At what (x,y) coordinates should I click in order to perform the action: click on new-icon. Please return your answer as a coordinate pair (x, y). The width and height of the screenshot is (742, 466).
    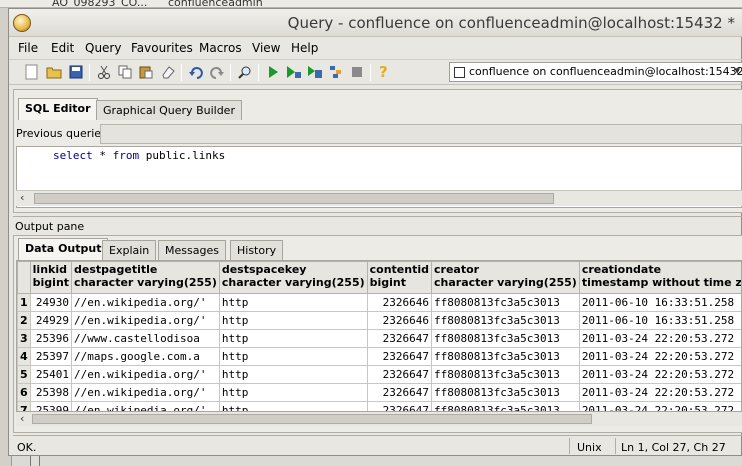
    Looking at the image, I should click on (32, 72).